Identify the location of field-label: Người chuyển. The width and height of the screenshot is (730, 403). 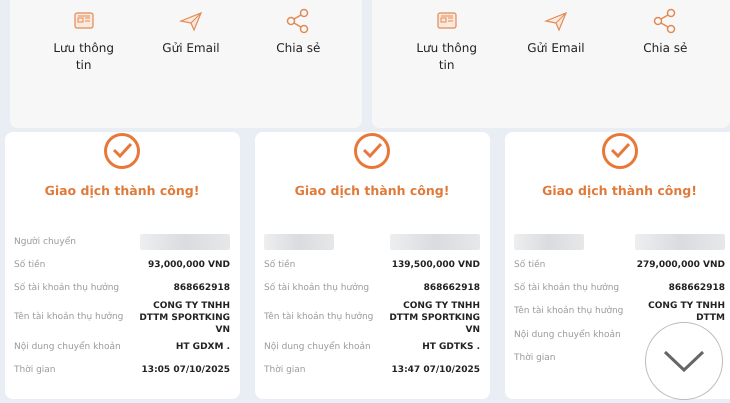
(45, 242).